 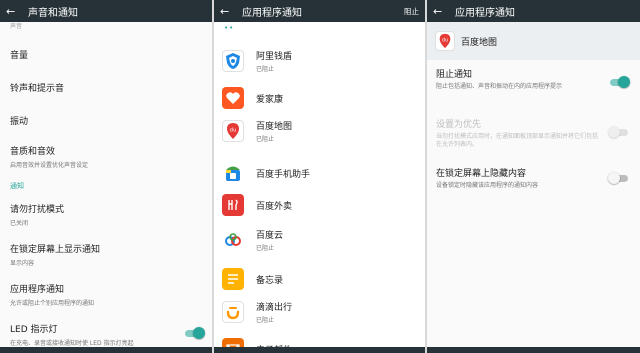 I want to click on setting-title: 在锁定屏幕上隐藏内容, so click(x=481, y=174).